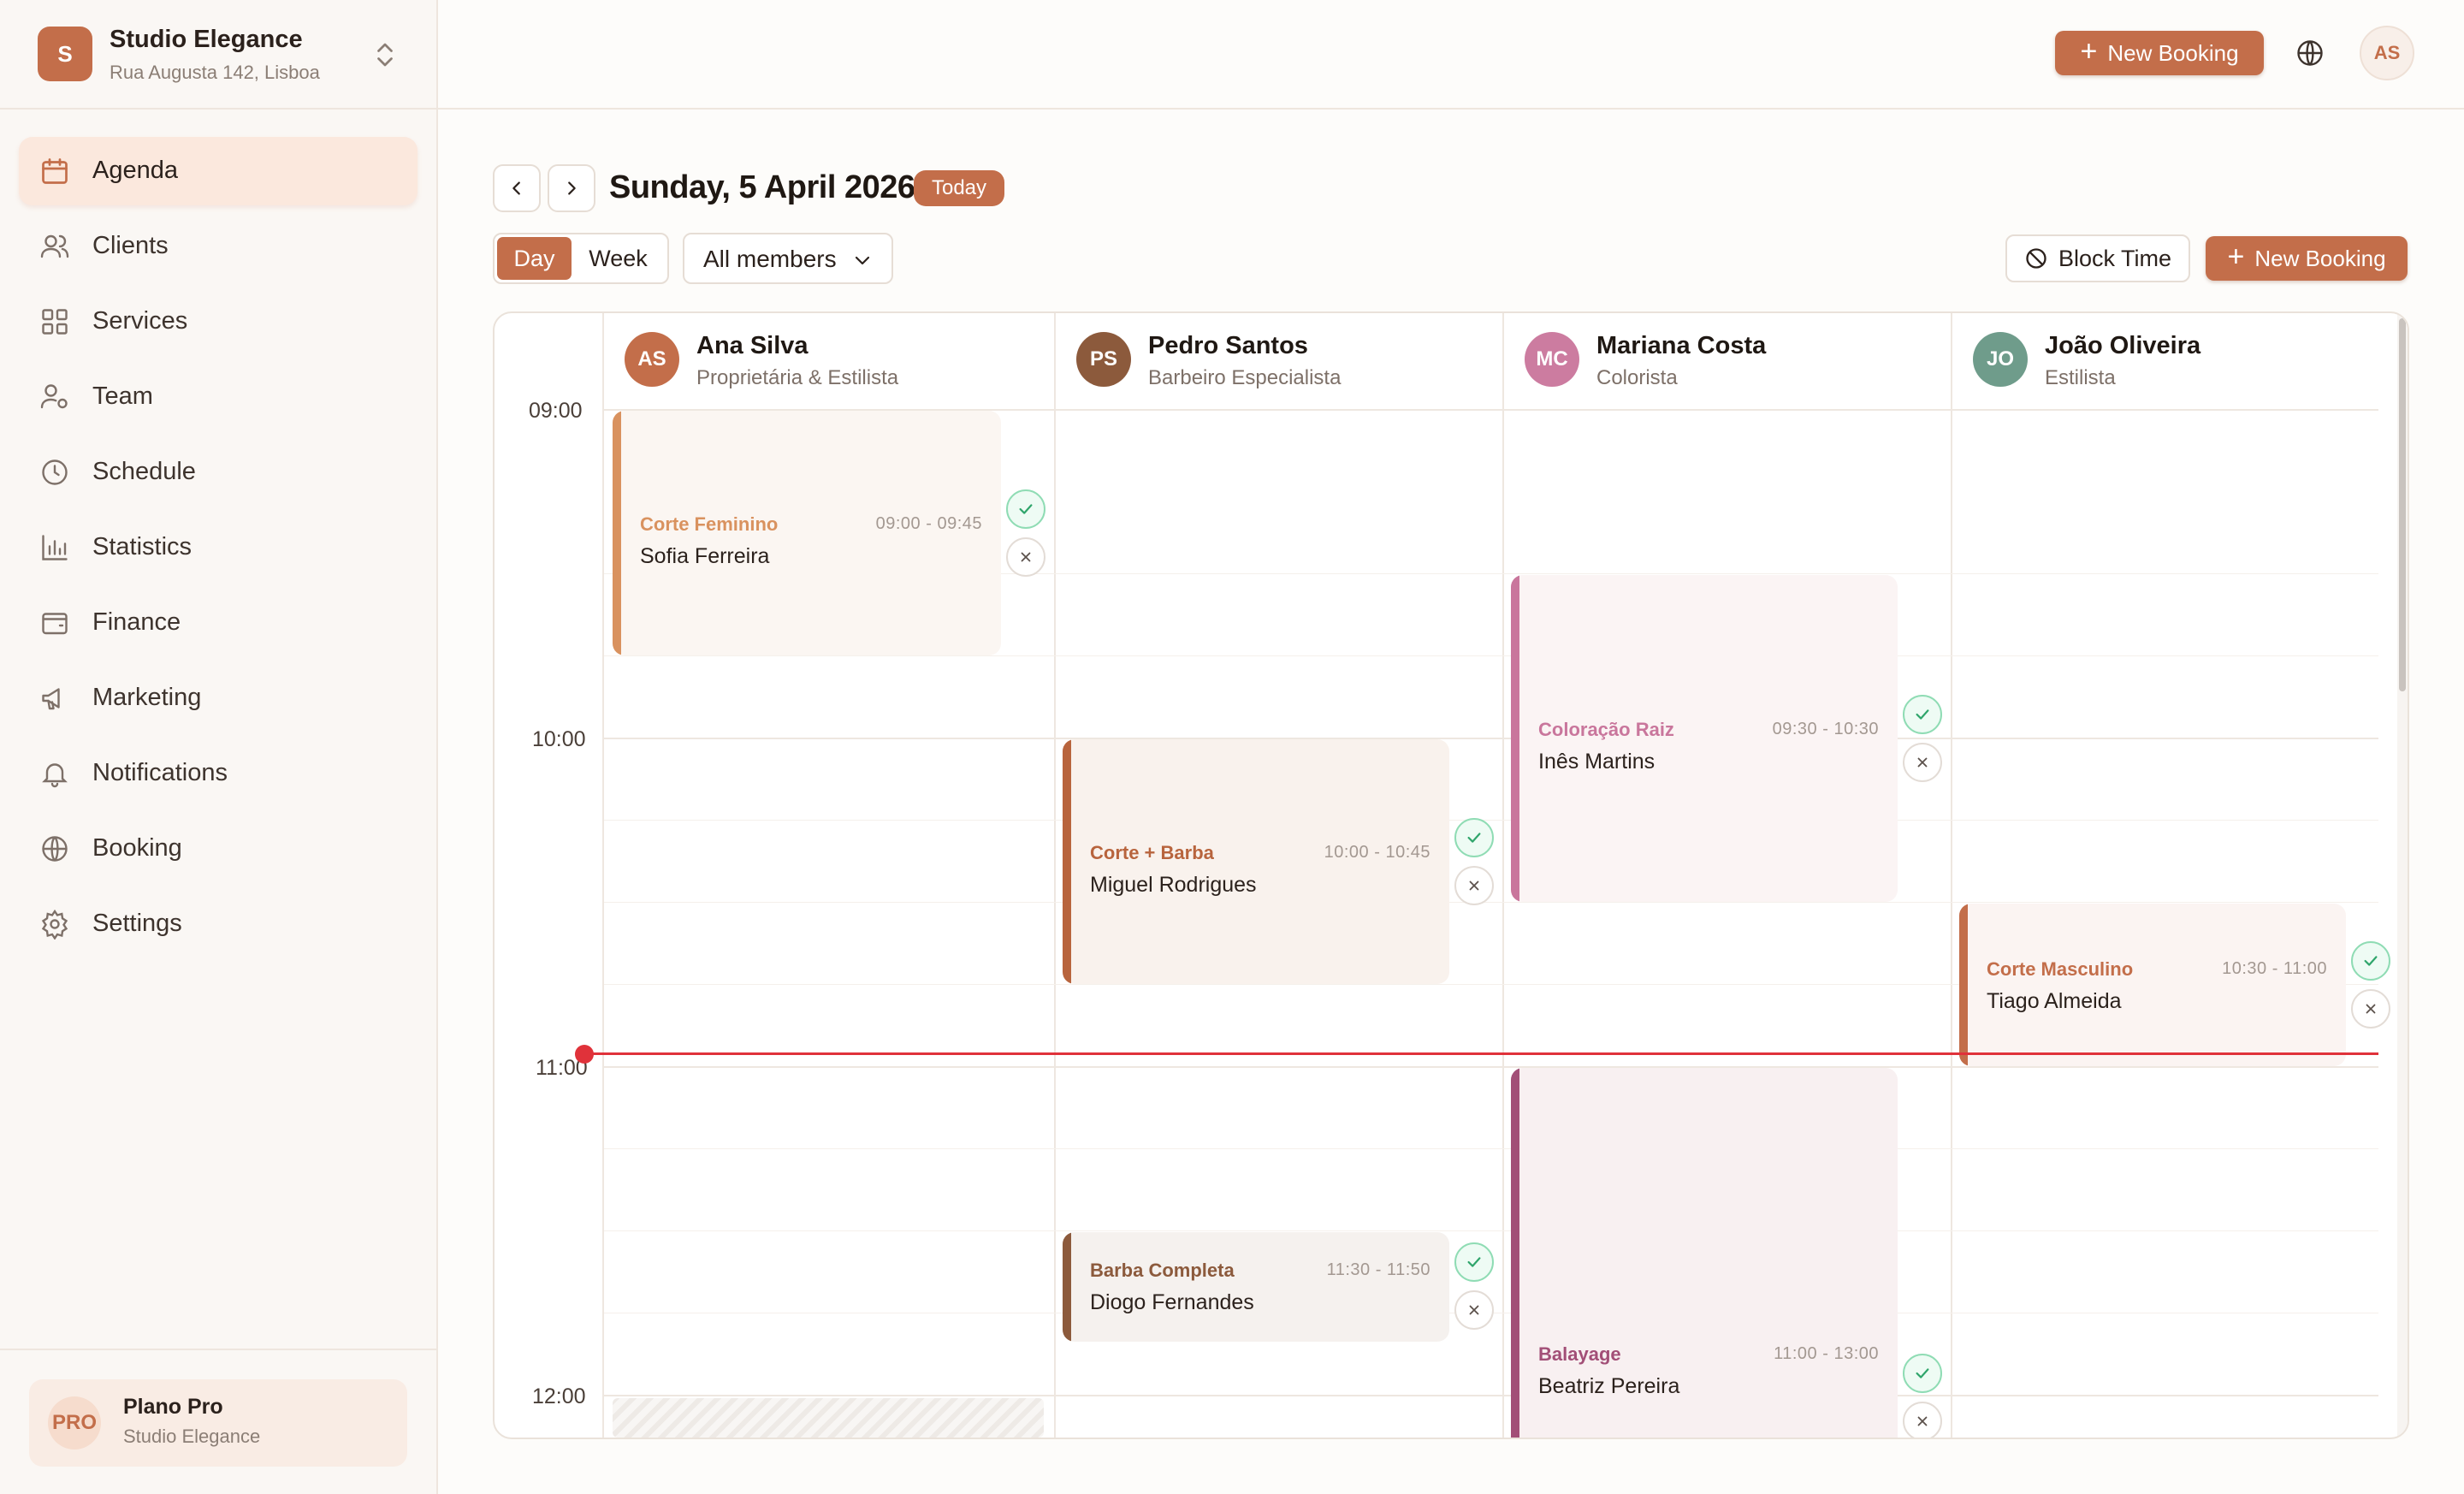 The width and height of the screenshot is (2464, 1494). I want to click on members-filter-select: All members, so click(788, 258).